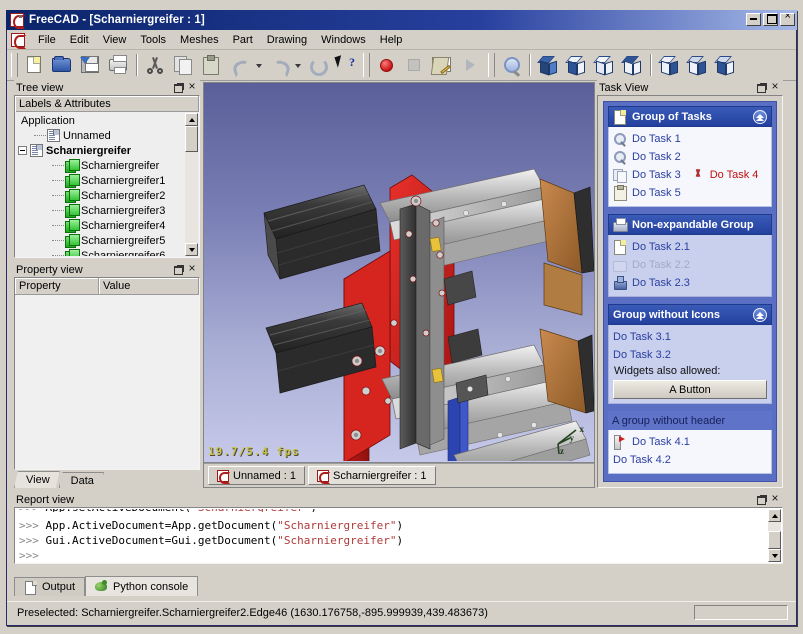 This screenshot has height=634, width=803. Describe the element at coordinates (199, 40) in the screenshot. I see `menu-meshes: Meshes` at that location.